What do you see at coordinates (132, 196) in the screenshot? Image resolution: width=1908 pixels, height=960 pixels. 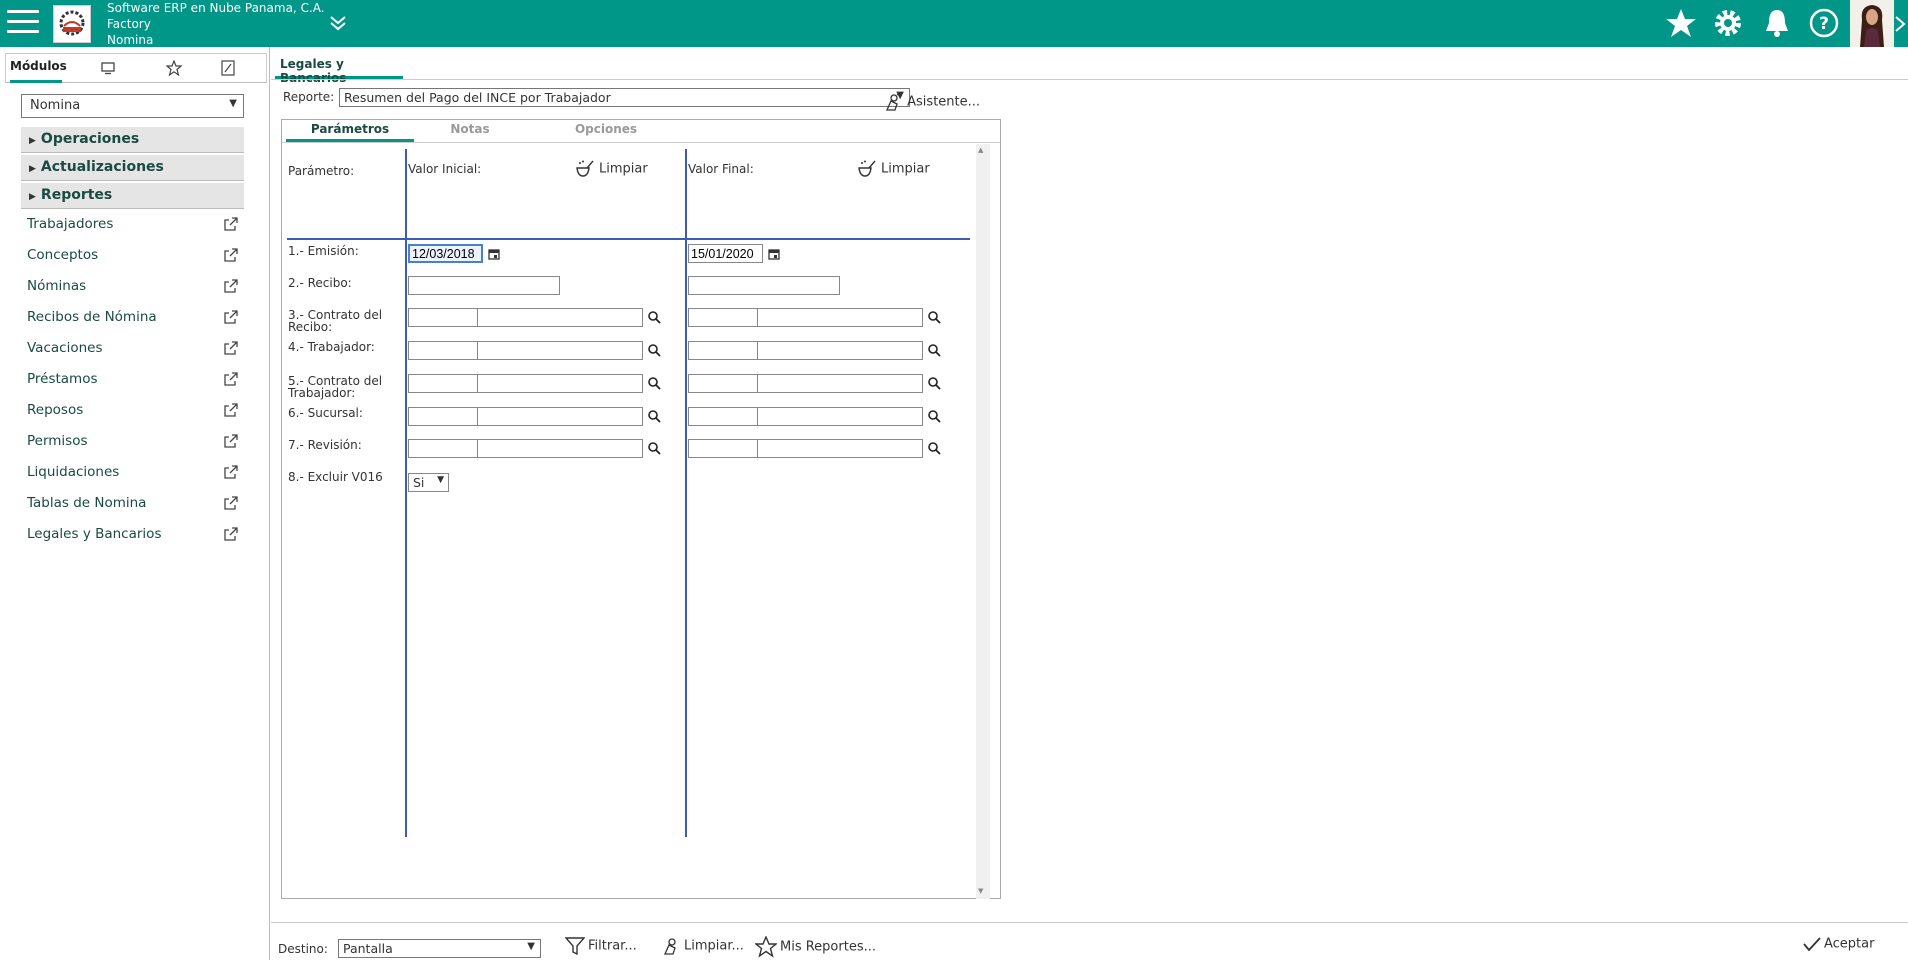 I see `section-reportes: ▶ Reportes` at bounding box center [132, 196].